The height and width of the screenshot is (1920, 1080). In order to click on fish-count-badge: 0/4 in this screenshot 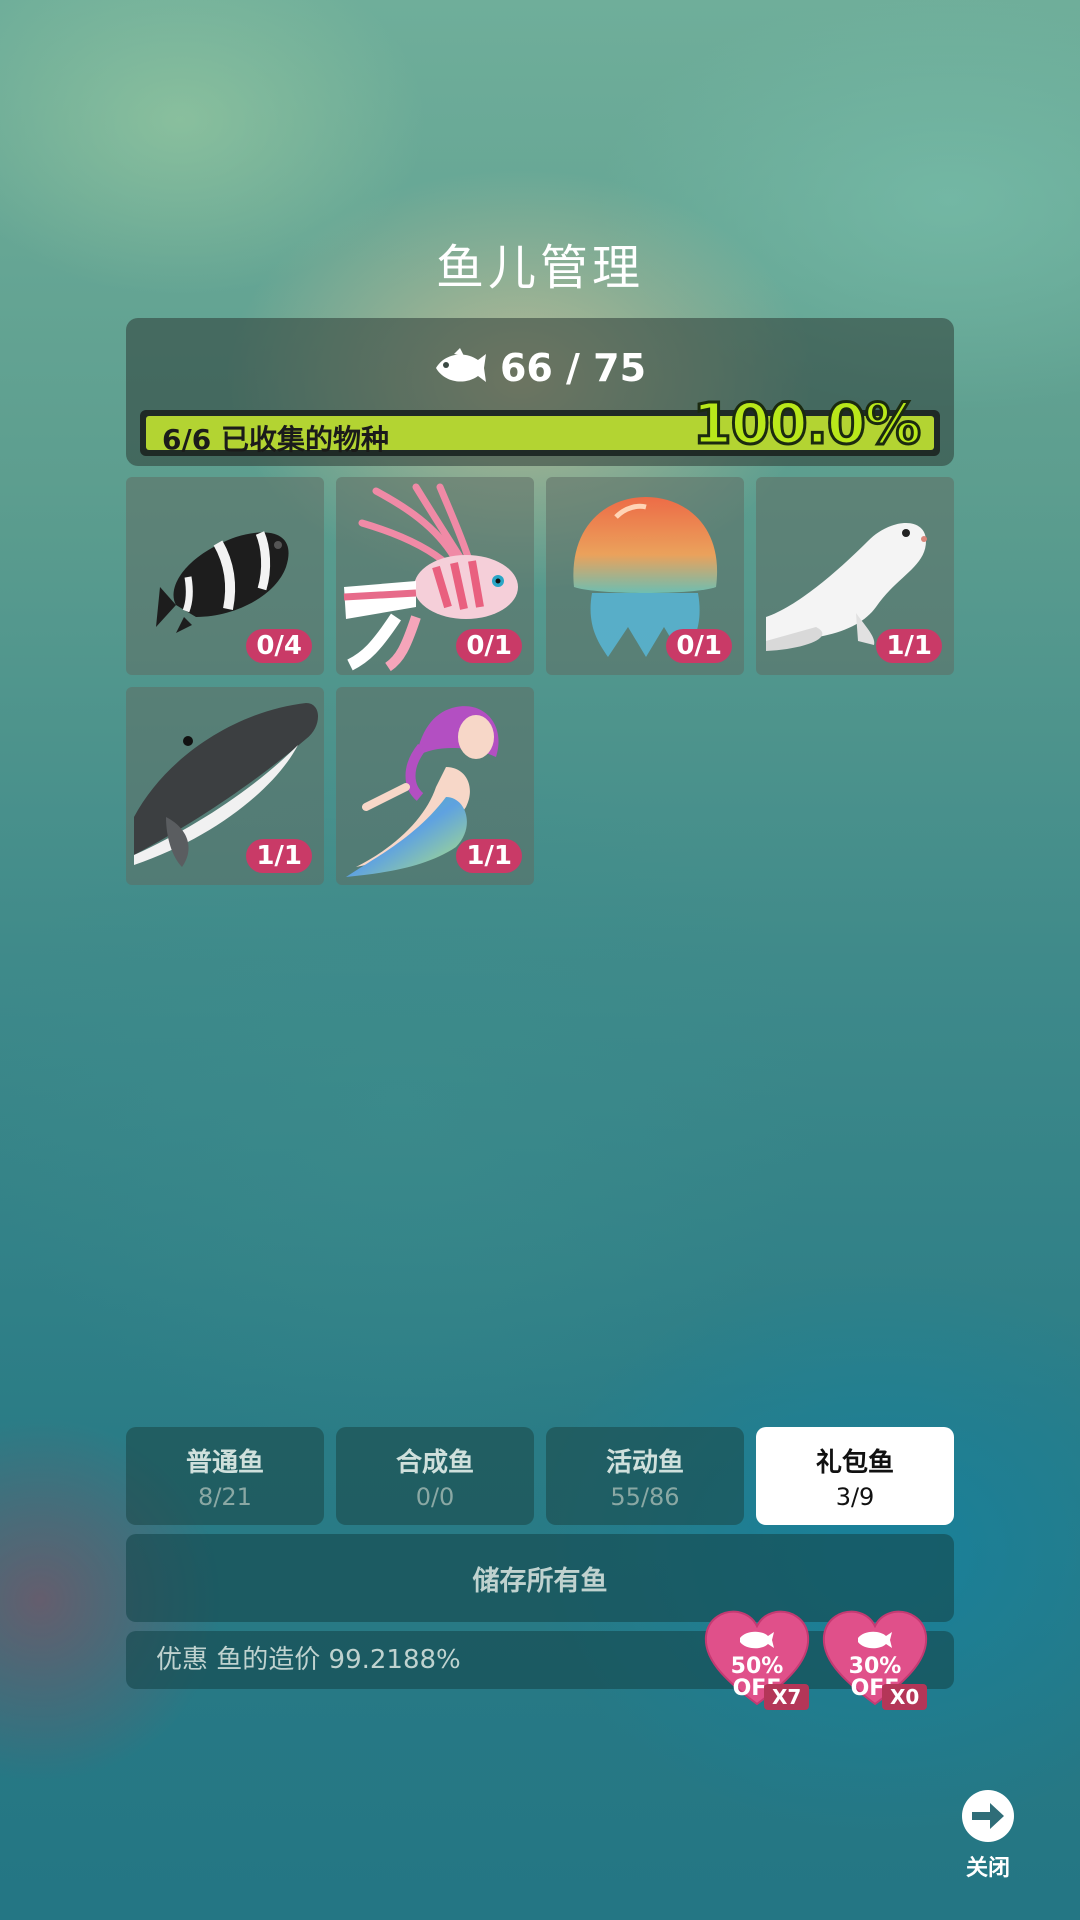, I will do `click(279, 646)`.